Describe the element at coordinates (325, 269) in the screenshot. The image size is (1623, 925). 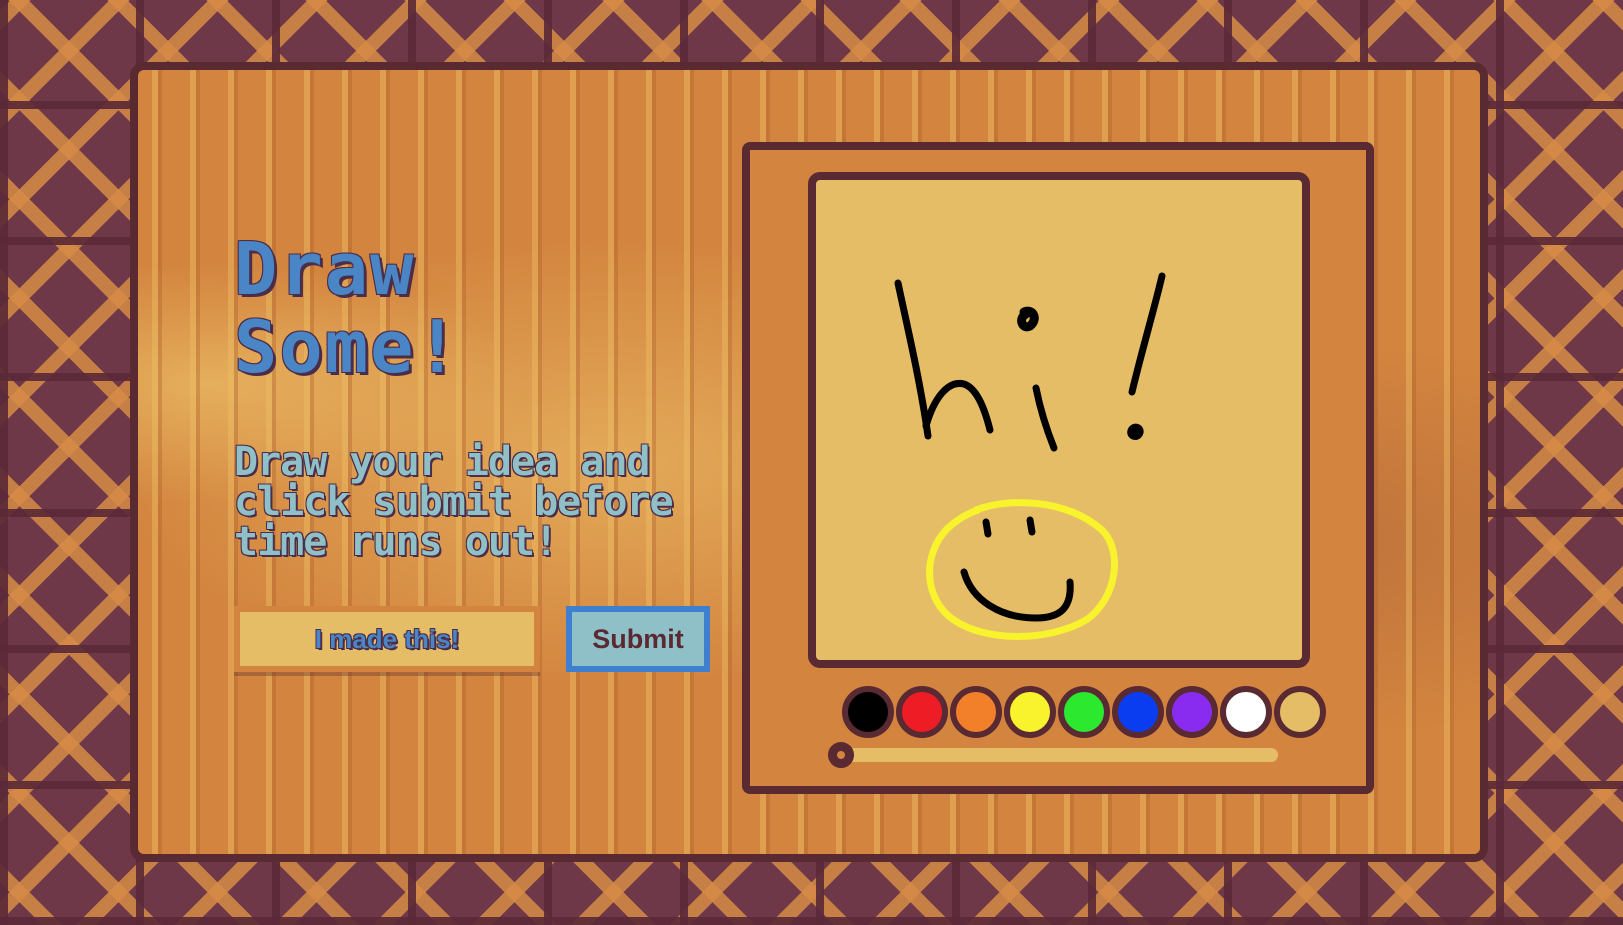
I see `title-line-1: Draw` at that location.